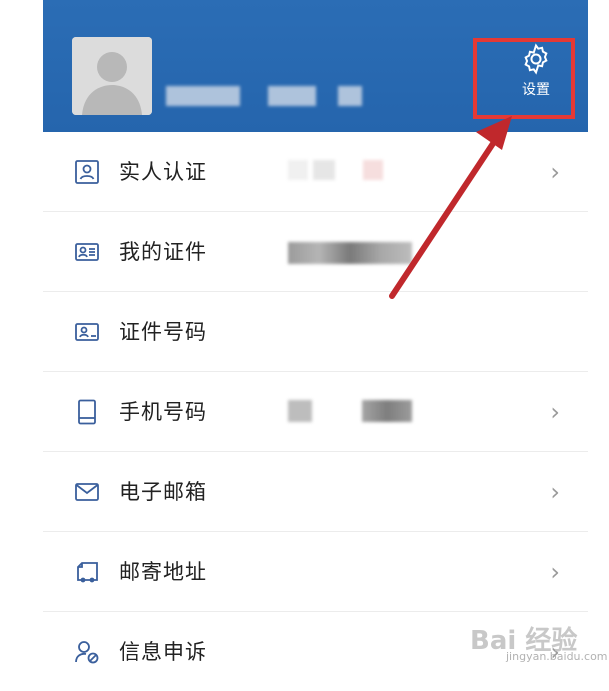 The image size is (609, 691). Describe the element at coordinates (539, 641) in the screenshot. I see `watermark: Bai 经验 jingyan.baidu.com` at that location.